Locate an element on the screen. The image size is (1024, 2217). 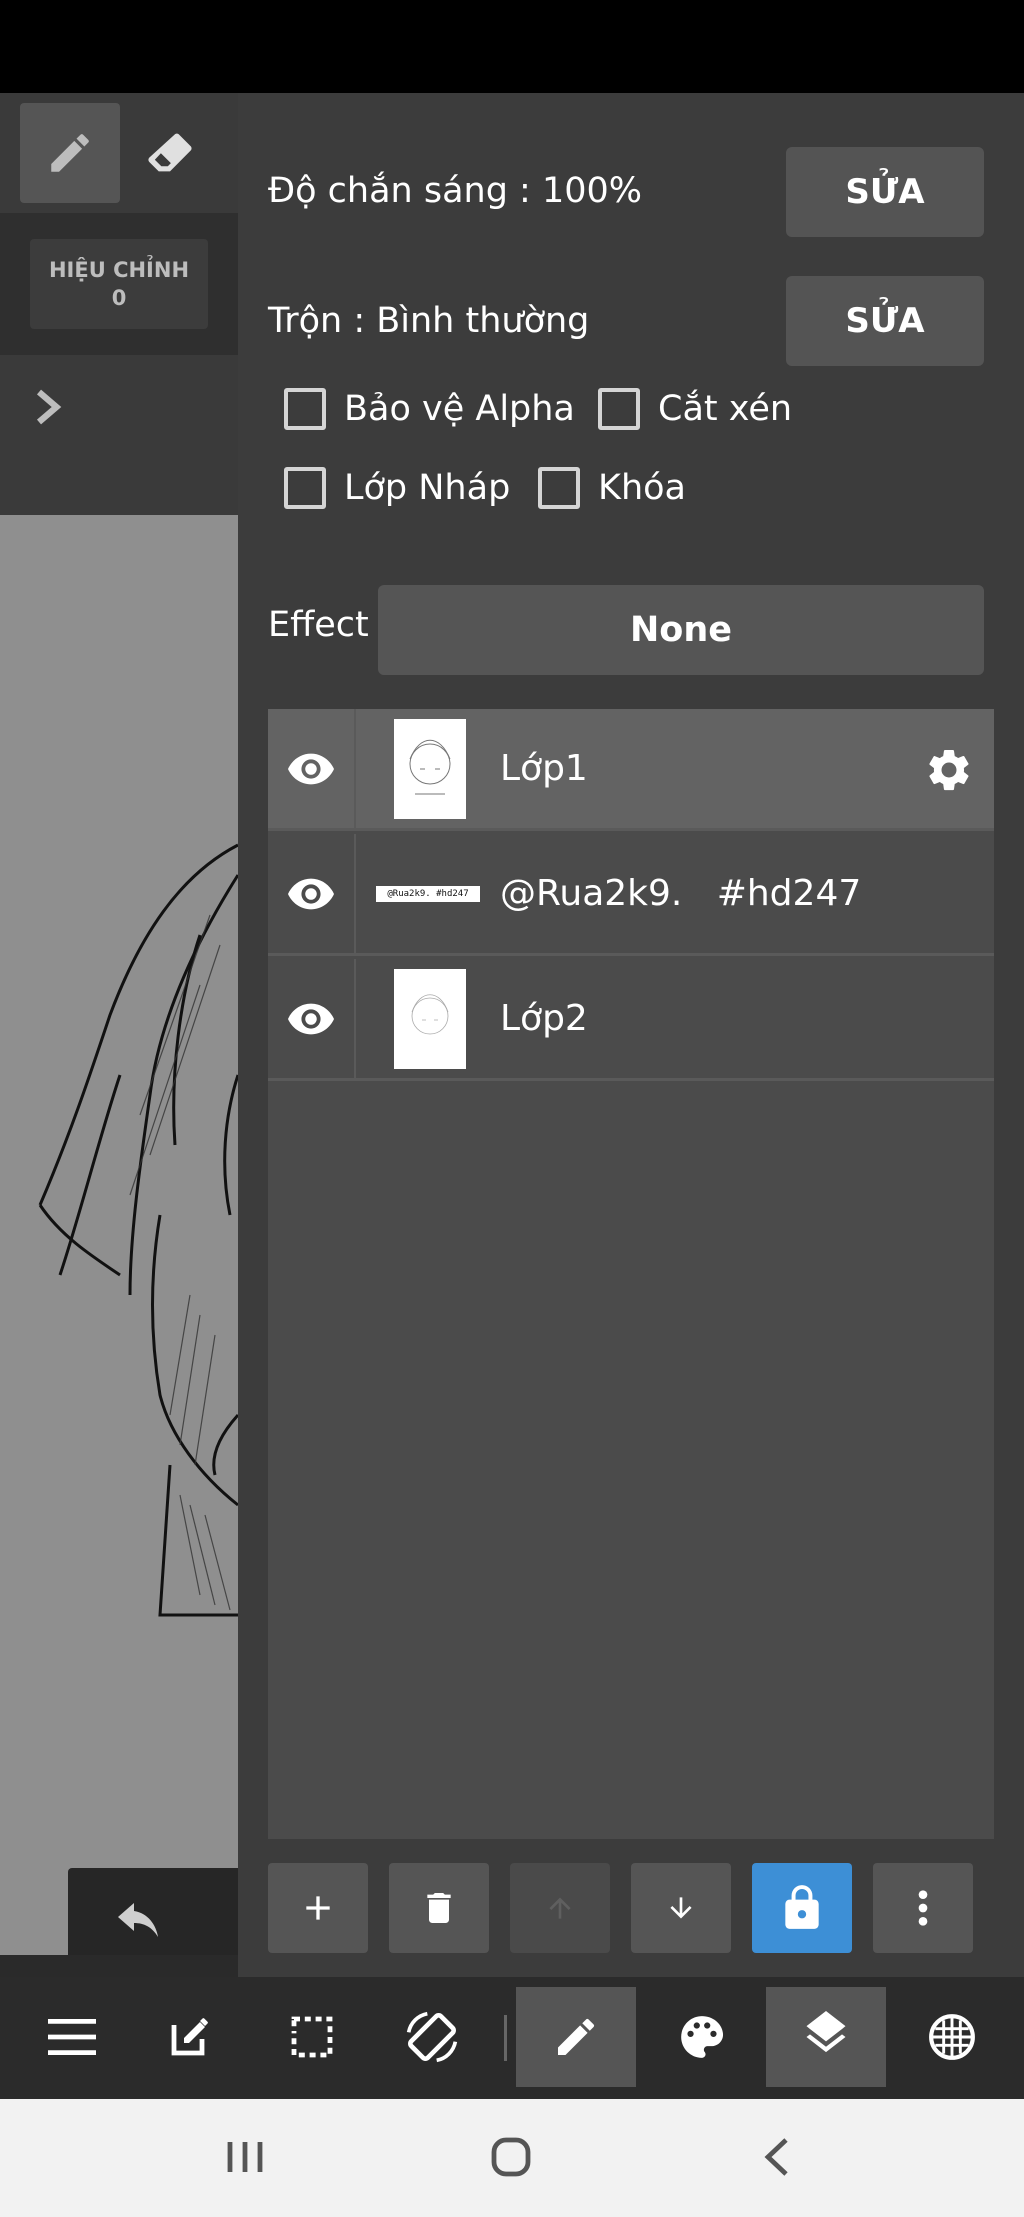
blend-label: Trộn : Bình thường is located at coordinates (429, 321).